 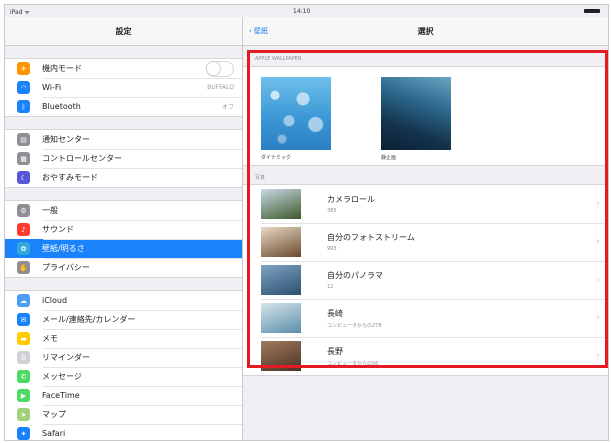 I want to click on sidebar-item: ✿ 壁紙/明るさ, so click(x=123, y=248).